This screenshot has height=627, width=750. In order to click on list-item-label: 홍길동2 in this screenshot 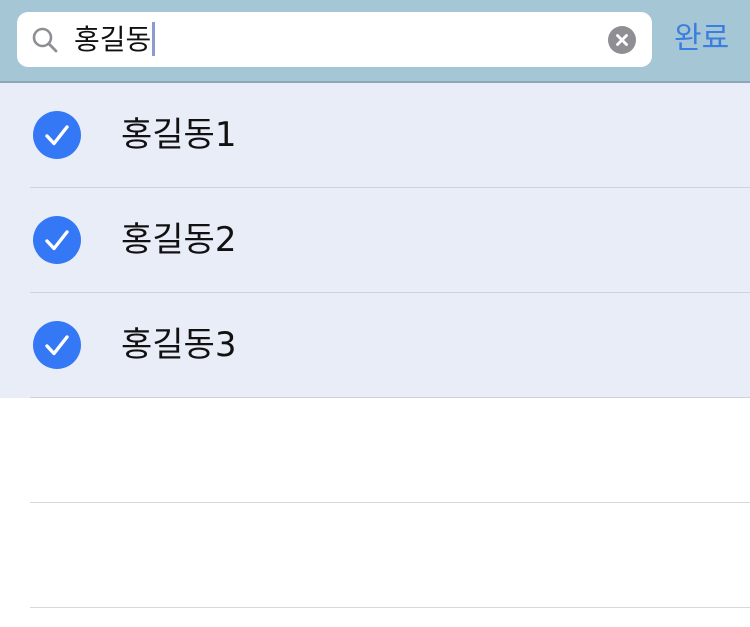, I will do `click(179, 240)`.